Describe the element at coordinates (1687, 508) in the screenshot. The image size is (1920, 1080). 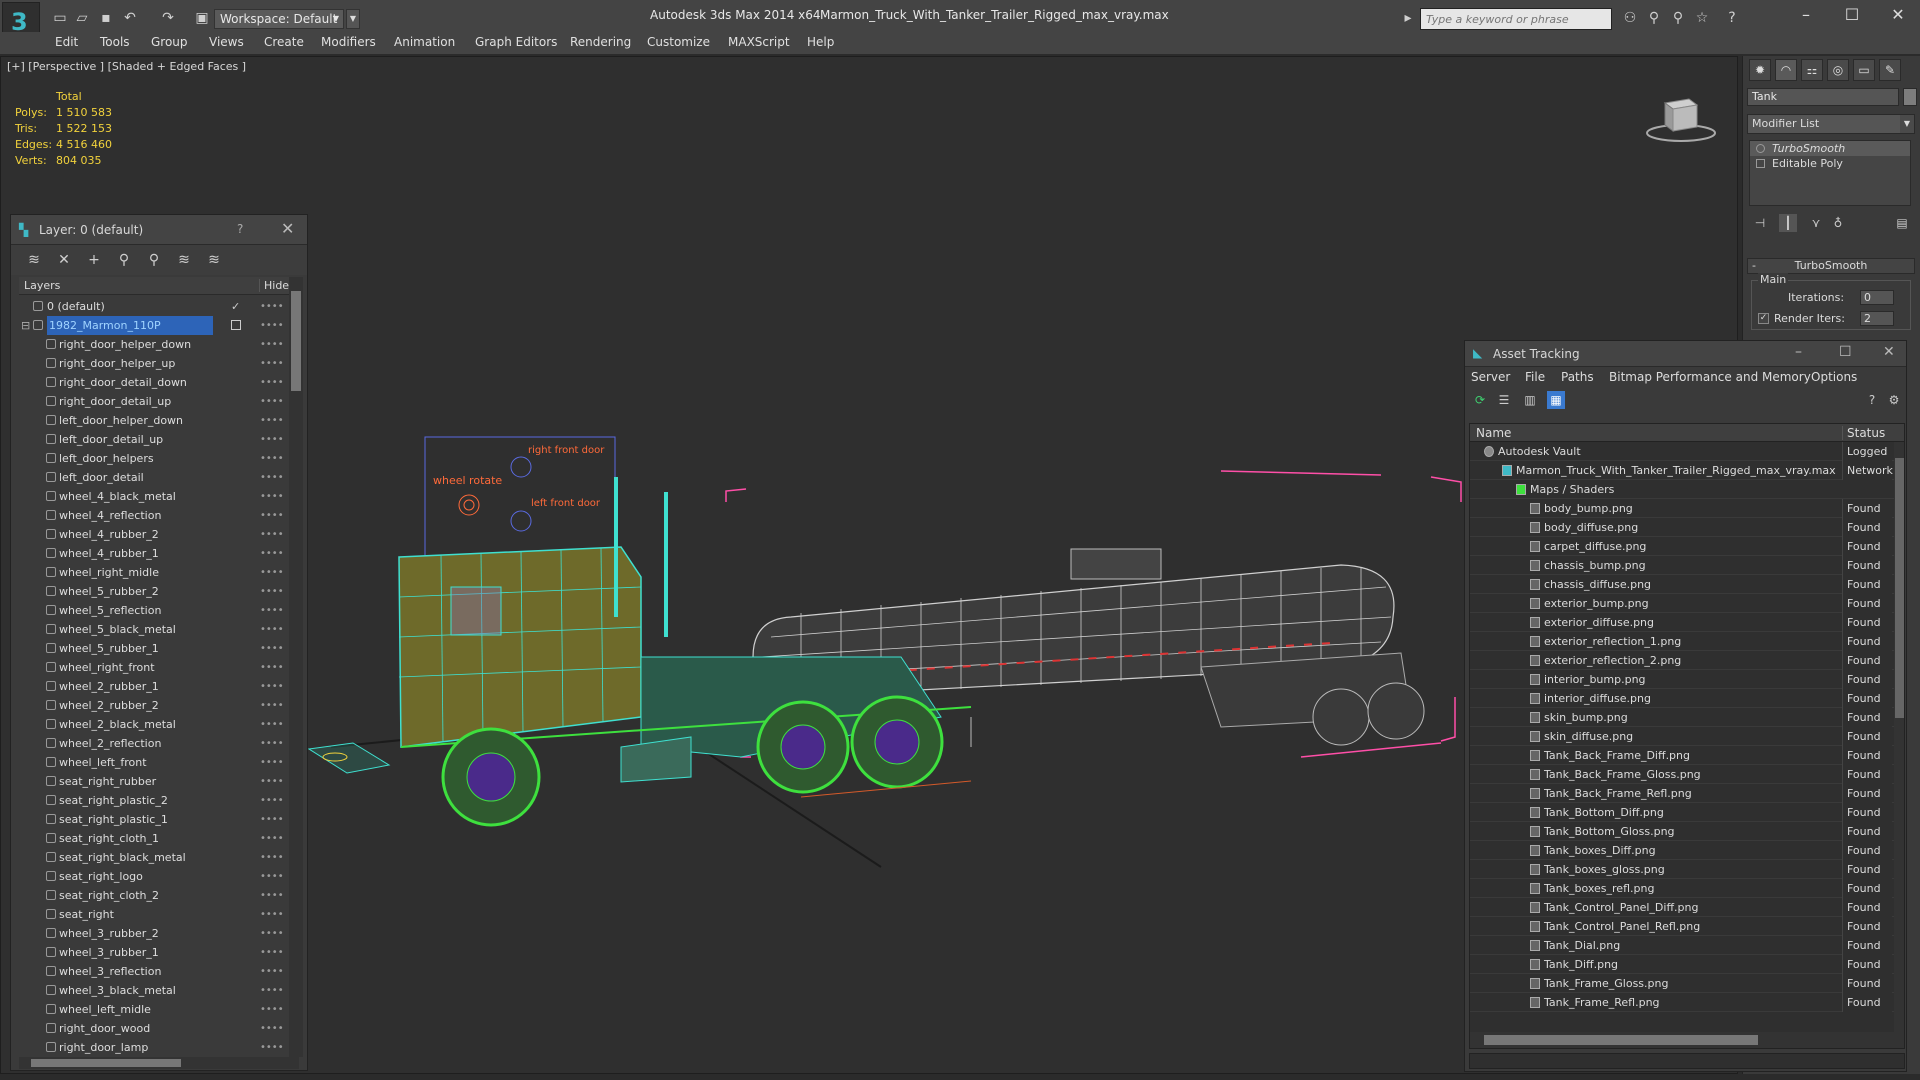
I see `asset-row: body_bump.png Found` at that location.